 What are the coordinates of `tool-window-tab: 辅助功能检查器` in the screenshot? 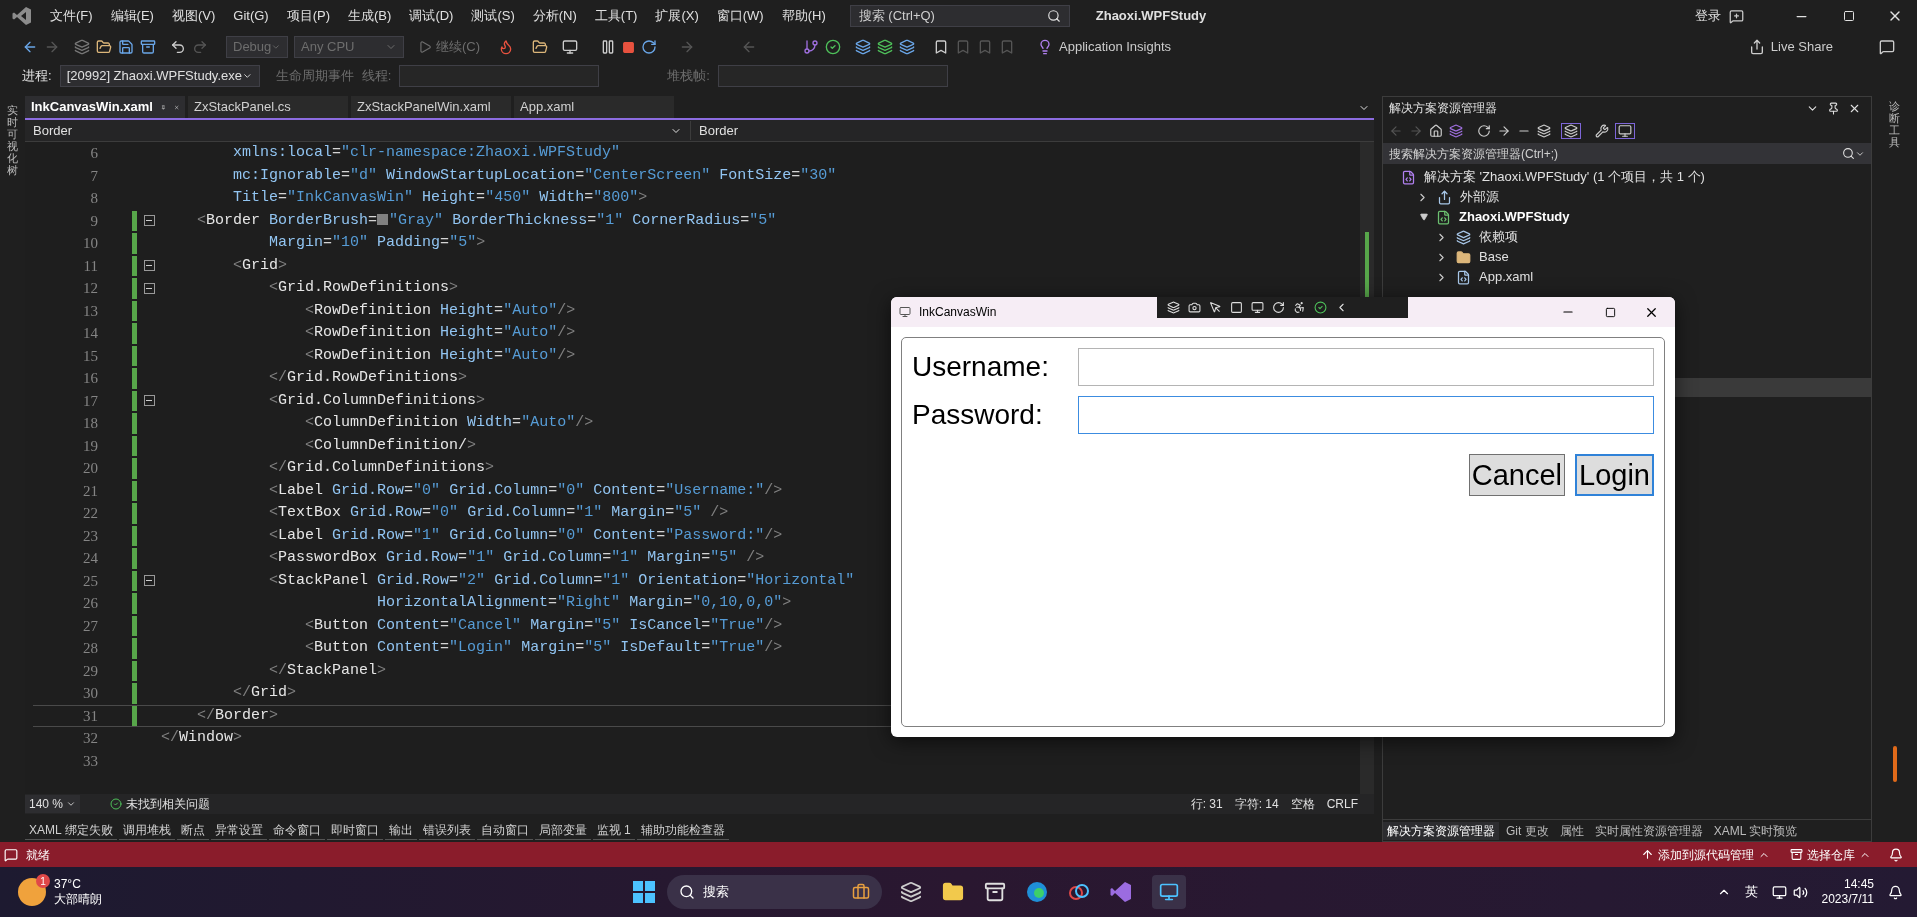 It's located at (682, 830).